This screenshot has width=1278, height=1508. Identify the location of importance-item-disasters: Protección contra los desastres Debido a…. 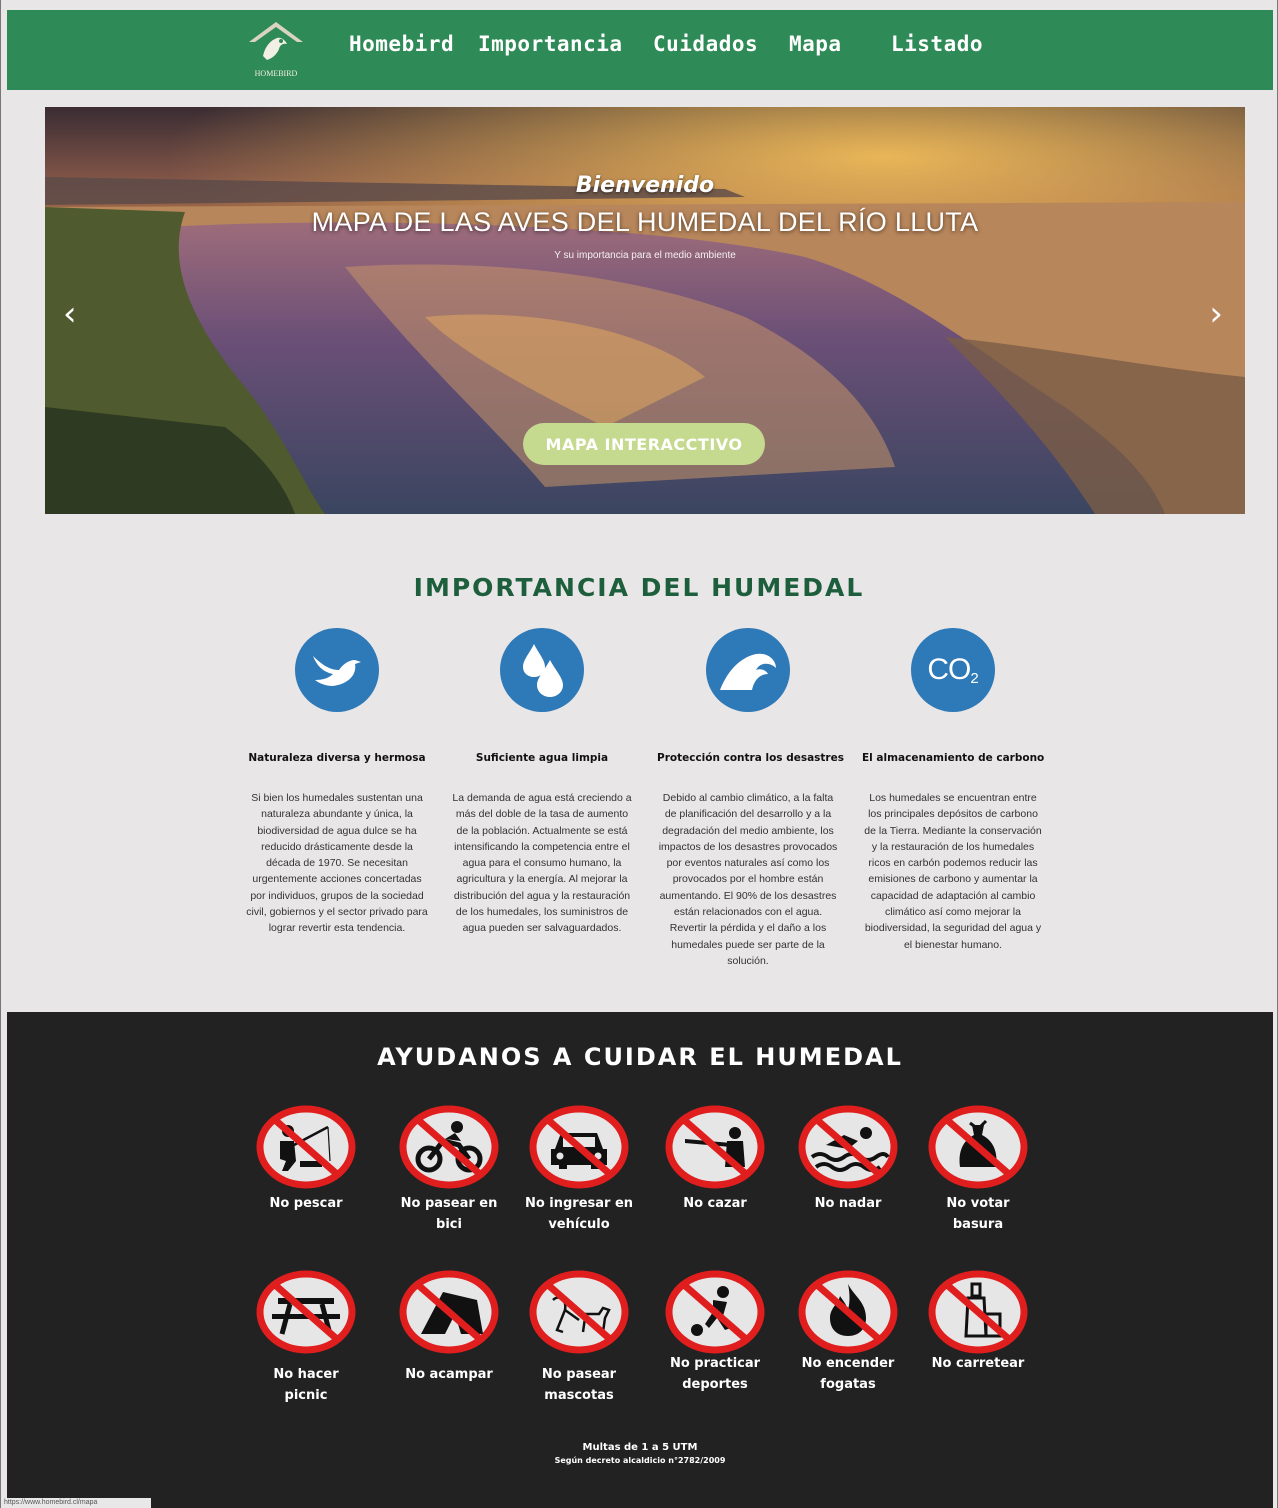
(750, 798).